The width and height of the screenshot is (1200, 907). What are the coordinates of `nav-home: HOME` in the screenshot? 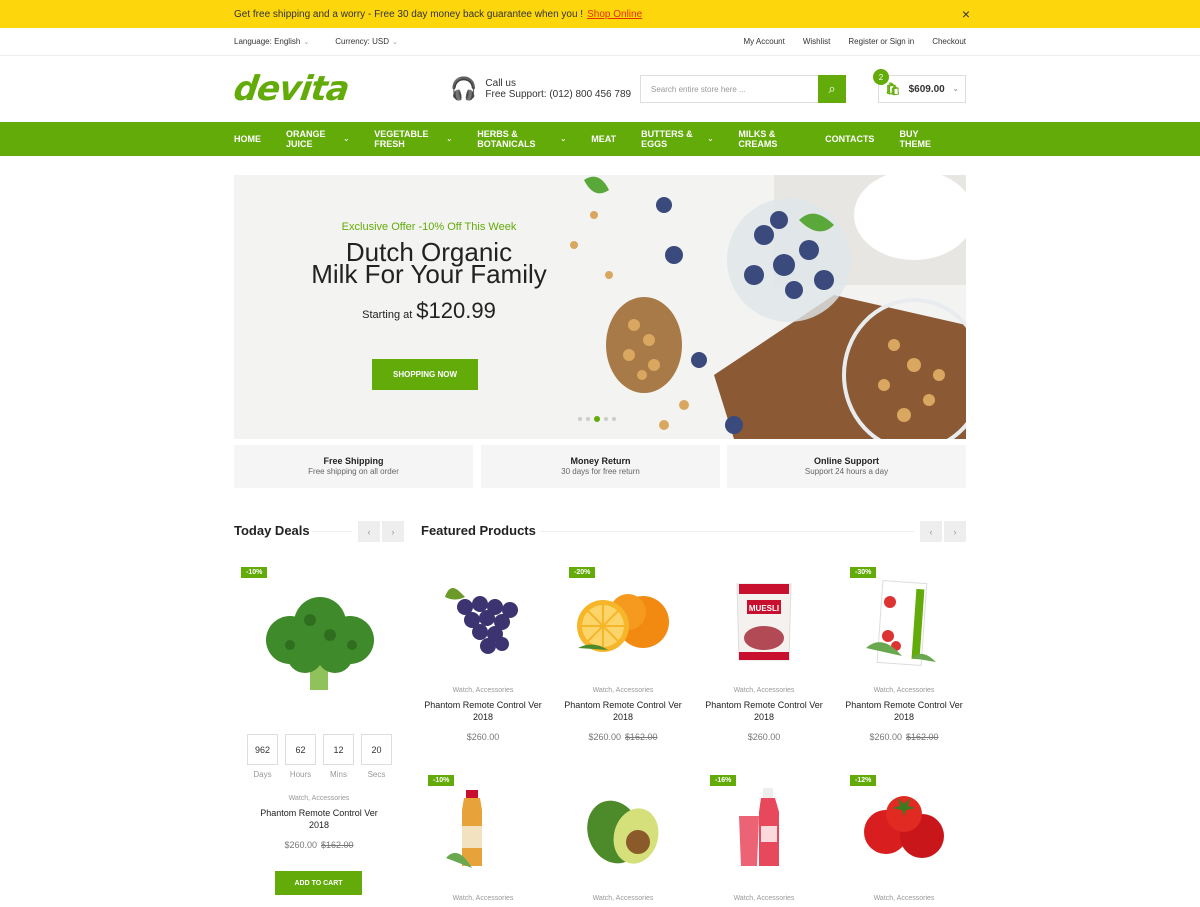 It's located at (247, 139).